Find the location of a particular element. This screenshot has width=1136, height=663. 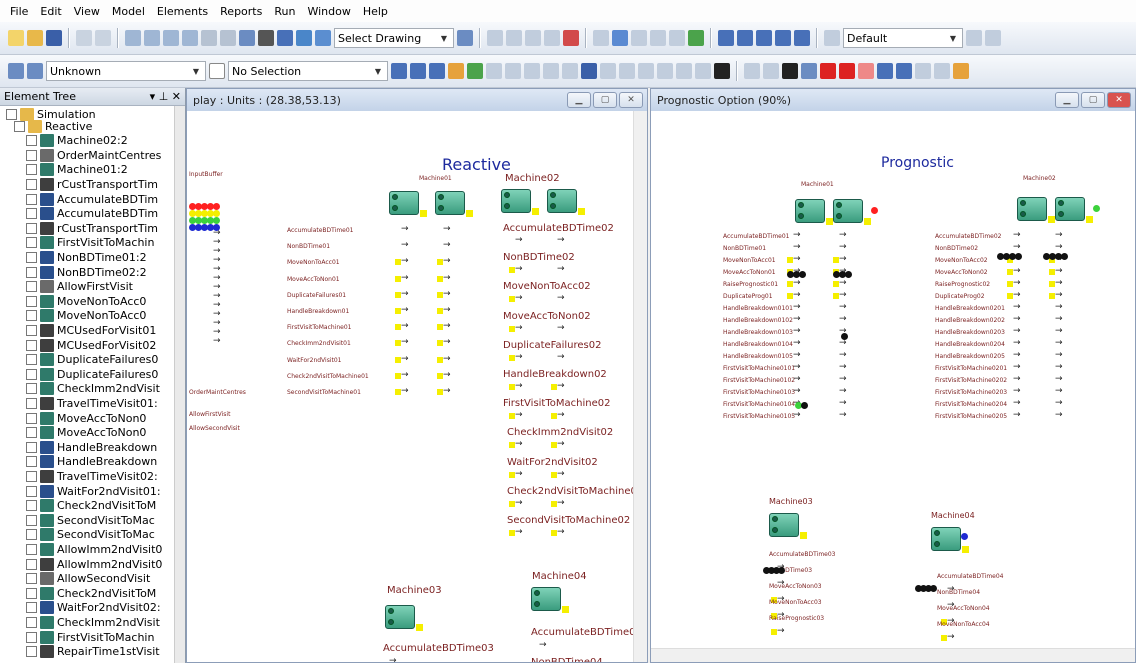

dropdown-icon: ▾ is located at coordinates (153, 96).